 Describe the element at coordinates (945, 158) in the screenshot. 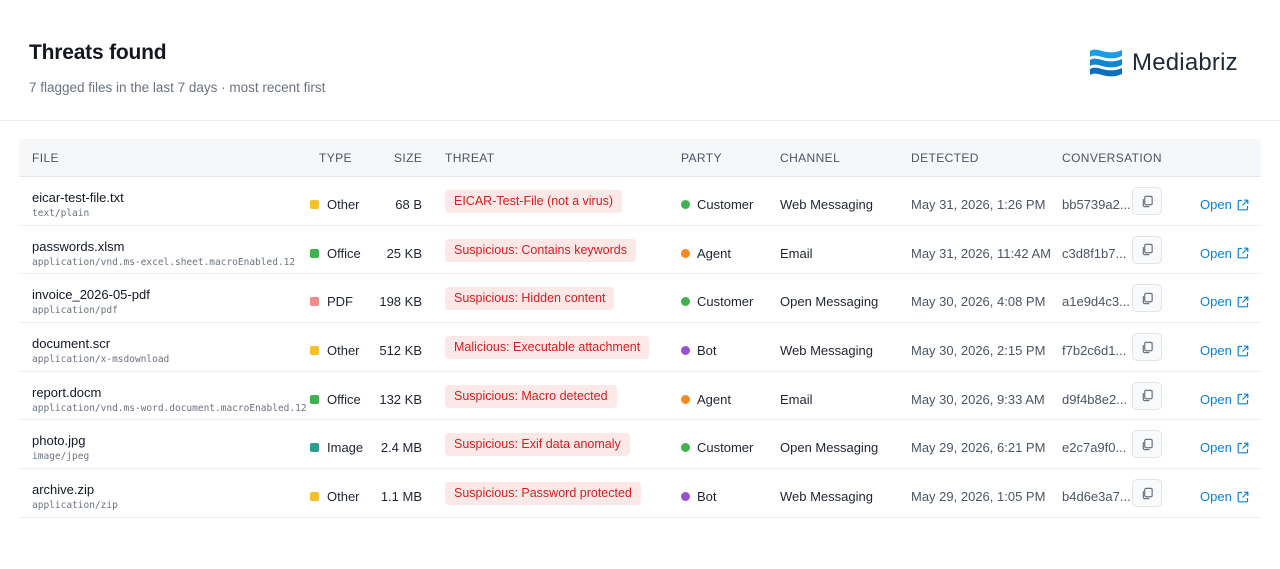

I see `column-header-detected: DETECTED` at that location.